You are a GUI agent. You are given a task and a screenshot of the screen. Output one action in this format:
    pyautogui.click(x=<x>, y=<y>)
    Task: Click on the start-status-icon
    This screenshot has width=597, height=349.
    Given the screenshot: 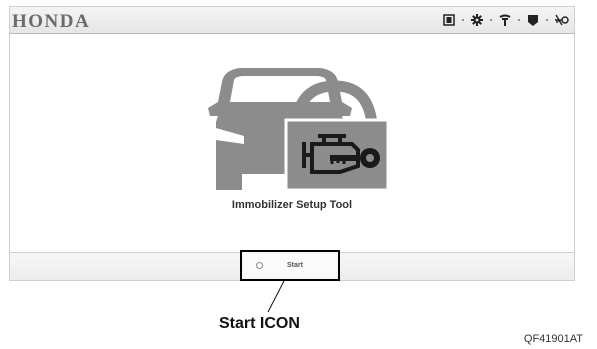 What is the action you would take?
    pyautogui.click(x=259, y=265)
    